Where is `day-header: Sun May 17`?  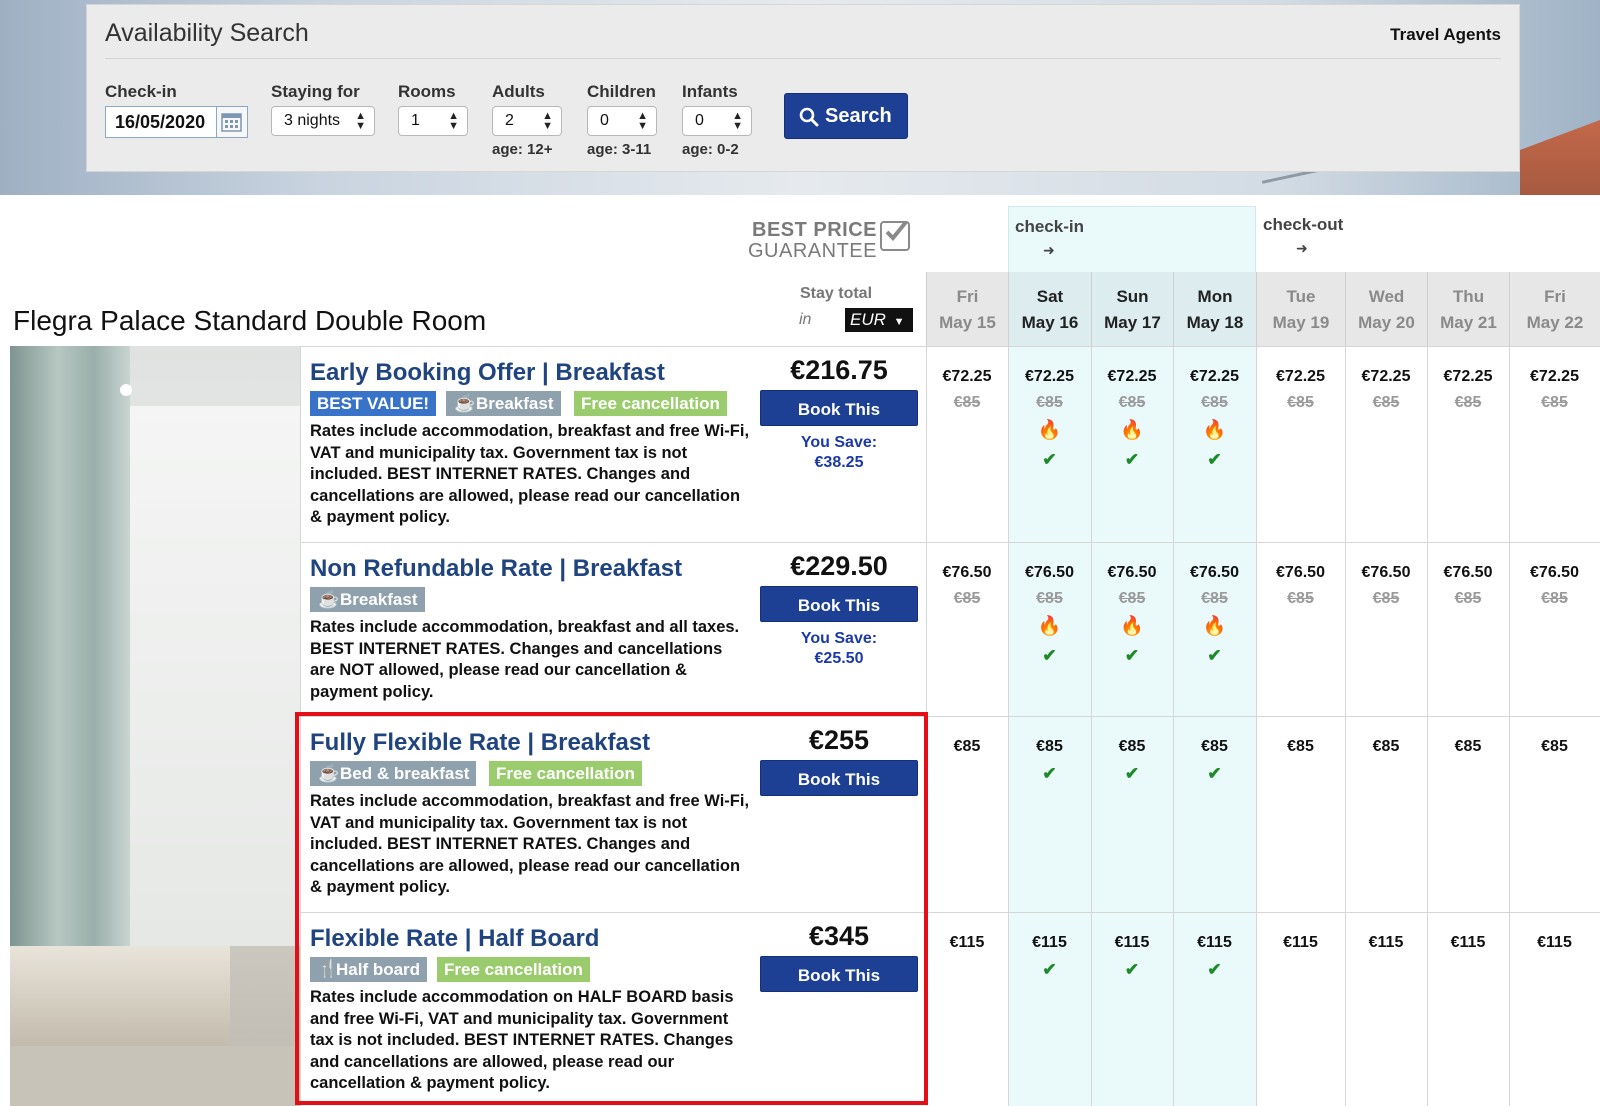
day-header: Sun May 17 is located at coordinates (1132, 309).